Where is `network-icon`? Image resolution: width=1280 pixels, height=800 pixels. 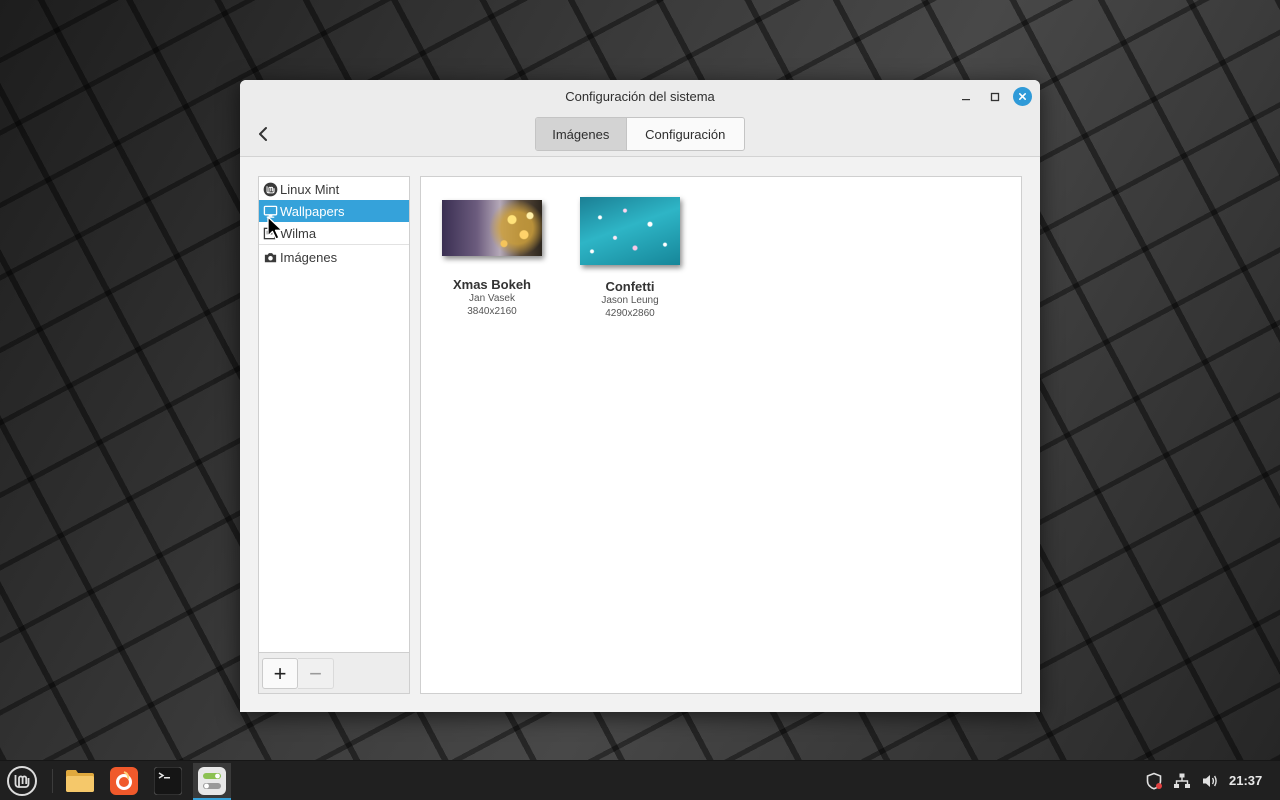 network-icon is located at coordinates (1182, 780).